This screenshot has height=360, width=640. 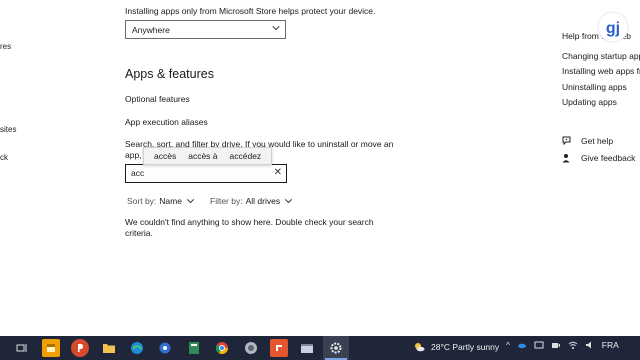 I want to click on chrome-icon, so click(x=222, y=348).